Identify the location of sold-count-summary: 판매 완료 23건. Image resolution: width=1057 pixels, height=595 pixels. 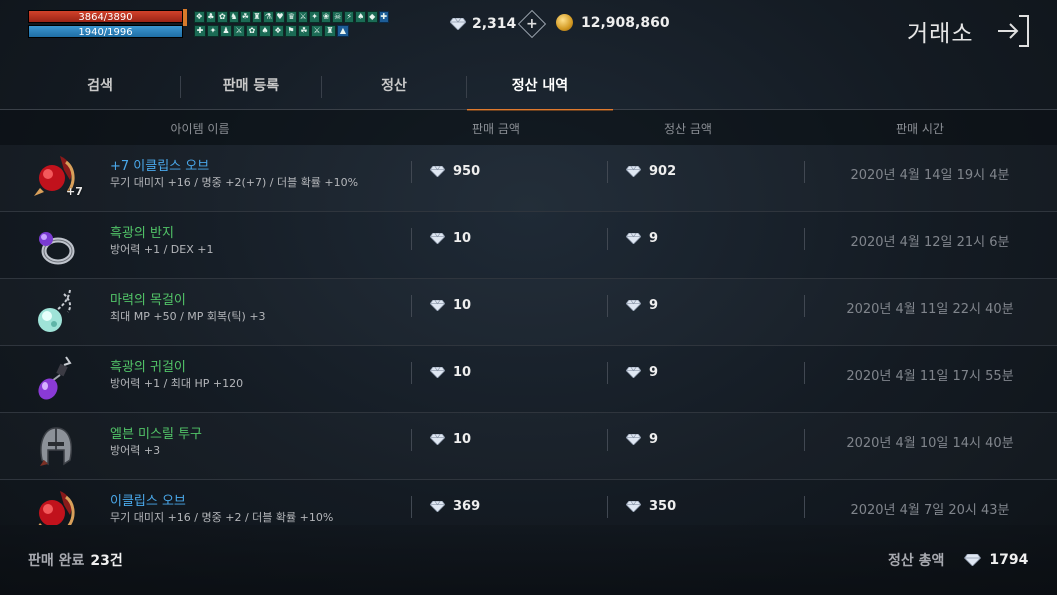
(75, 560).